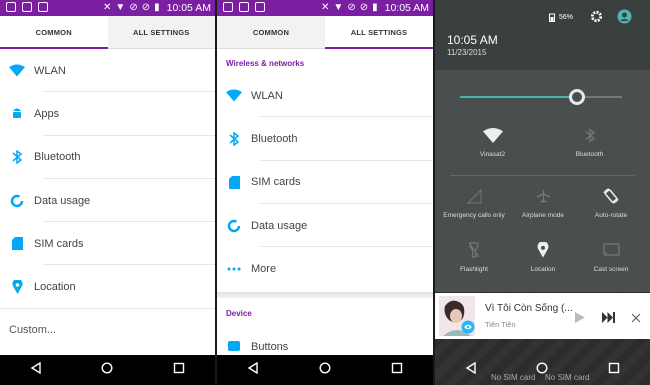 The image size is (650, 385). What do you see at coordinates (543, 269) in the screenshot?
I see `tile-label: Location` at bounding box center [543, 269].